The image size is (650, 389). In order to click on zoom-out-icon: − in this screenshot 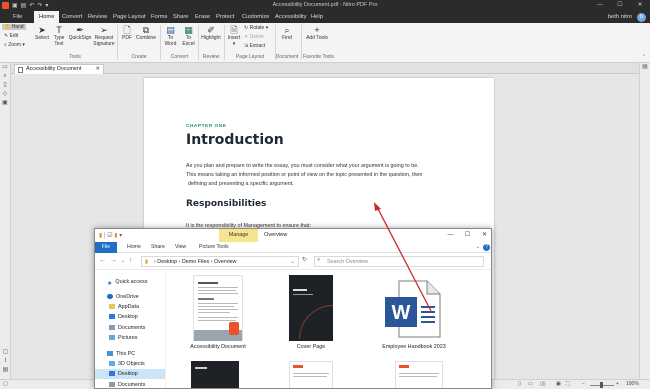, I will do `click(583, 384)`.